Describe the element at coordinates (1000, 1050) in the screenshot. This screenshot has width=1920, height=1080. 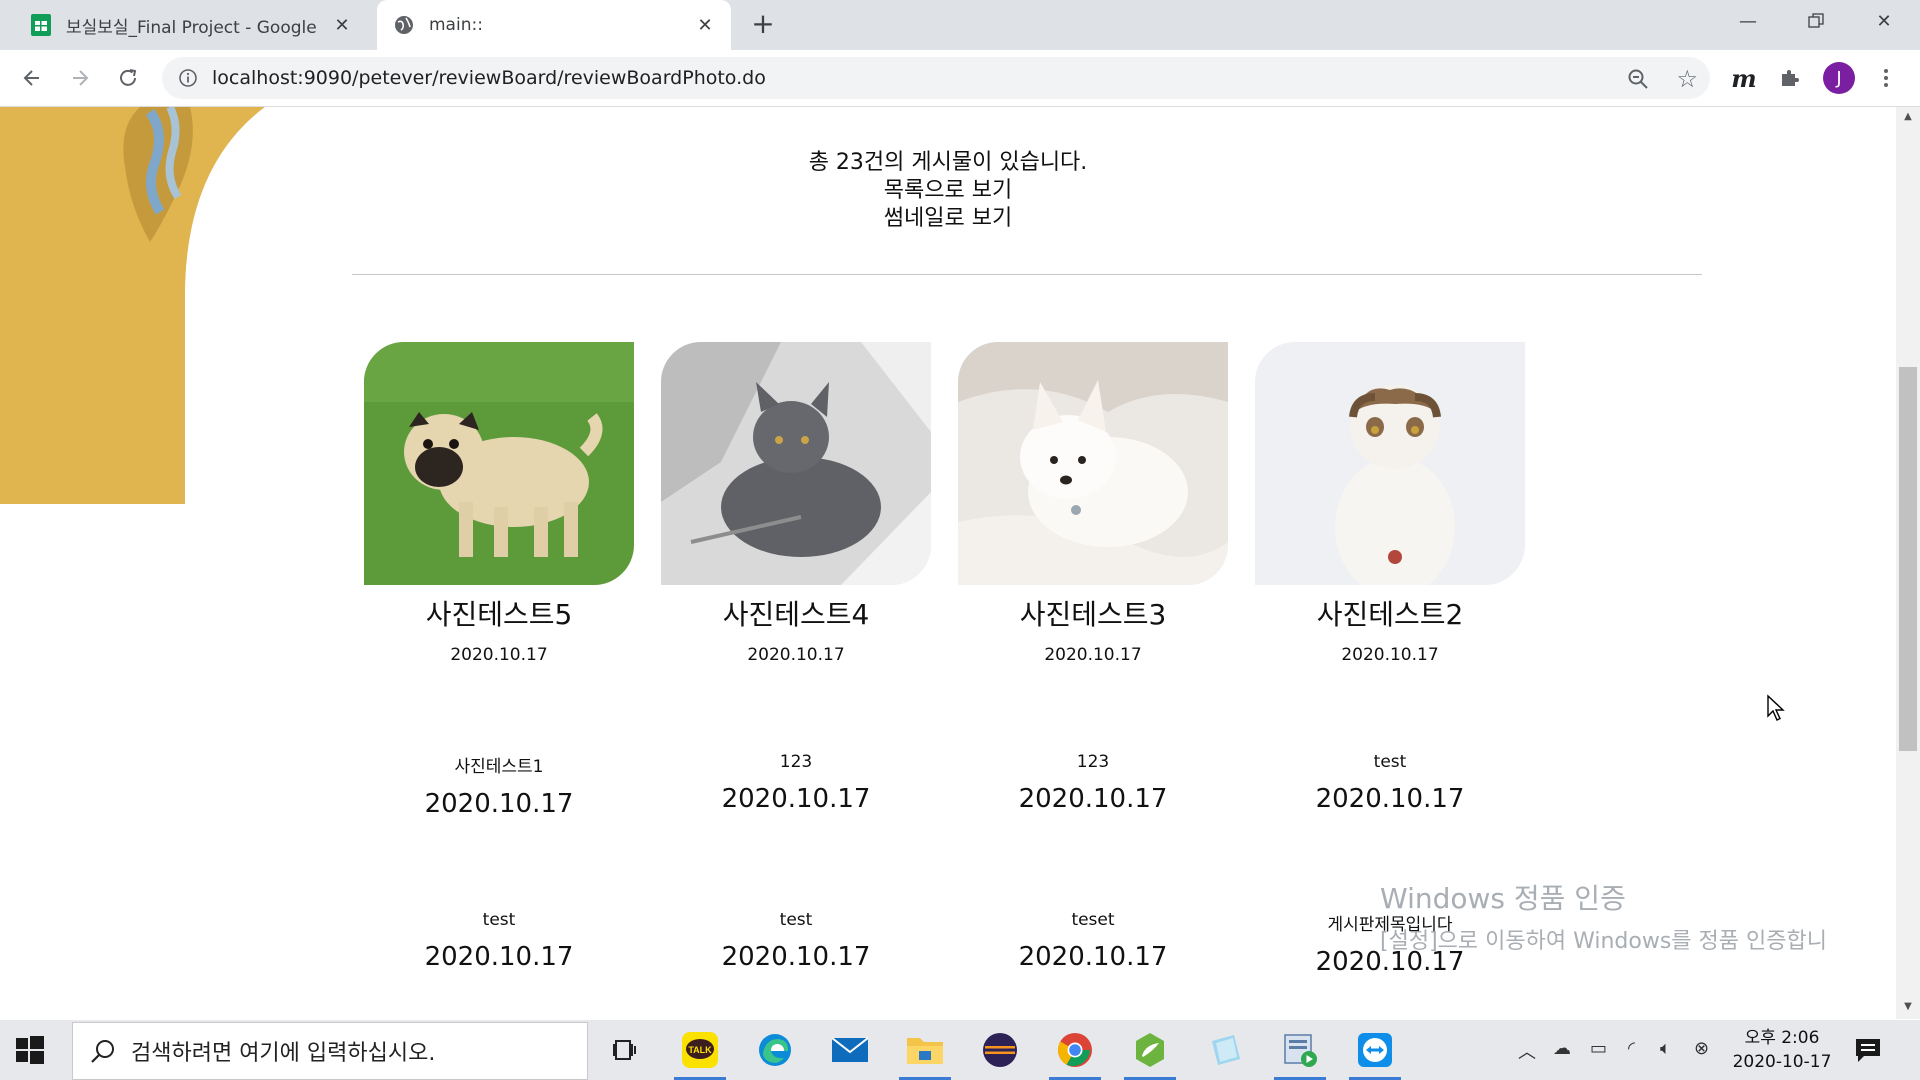
I see `eclipse-icon` at that location.